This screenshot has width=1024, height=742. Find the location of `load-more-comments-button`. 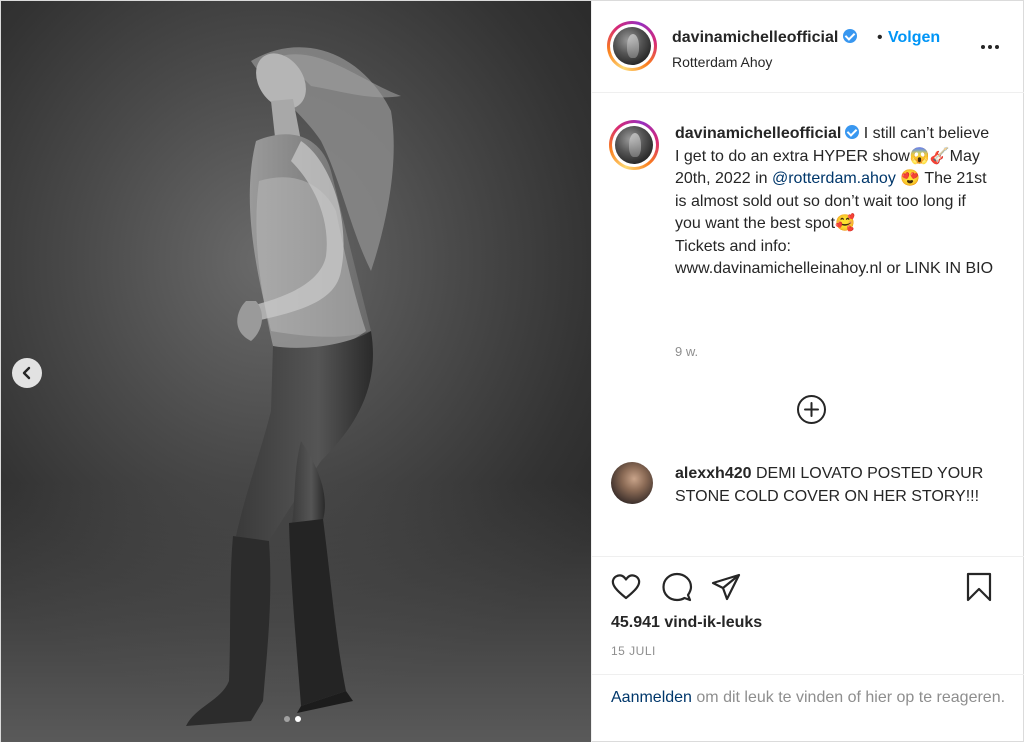

load-more-comments-button is located at coordinates (811, 409).